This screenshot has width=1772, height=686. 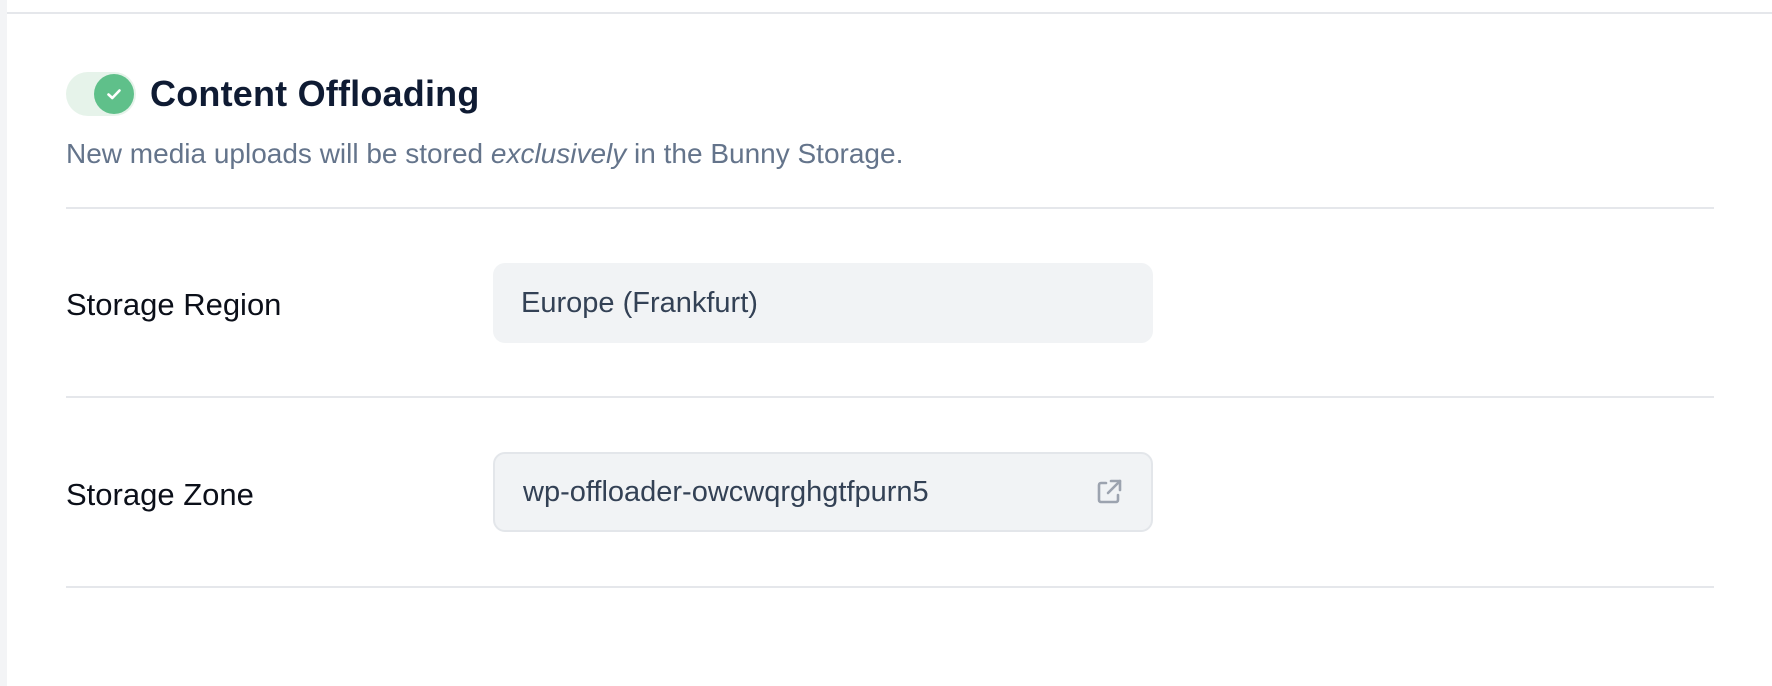 I want to click on offloading-toggle, so click(x=101, y=94).